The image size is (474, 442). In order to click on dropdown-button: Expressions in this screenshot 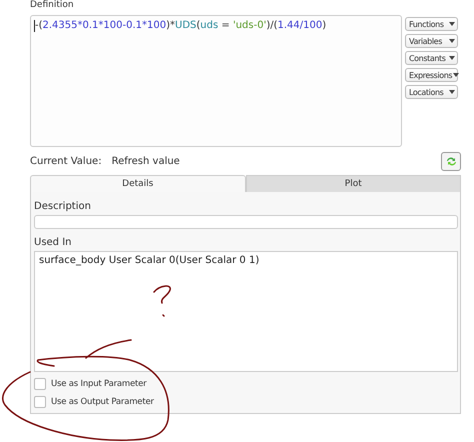, I will do `click(431, 75)`.